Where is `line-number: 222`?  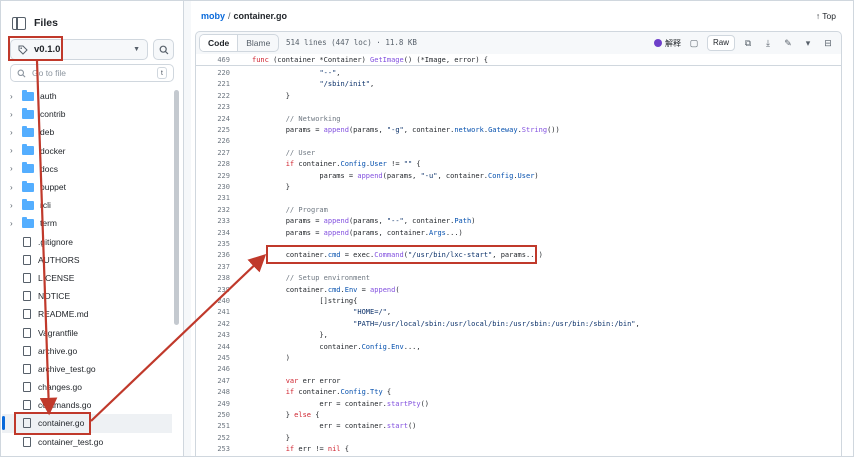
line-number: 222 is located at coordinates (213, 96).